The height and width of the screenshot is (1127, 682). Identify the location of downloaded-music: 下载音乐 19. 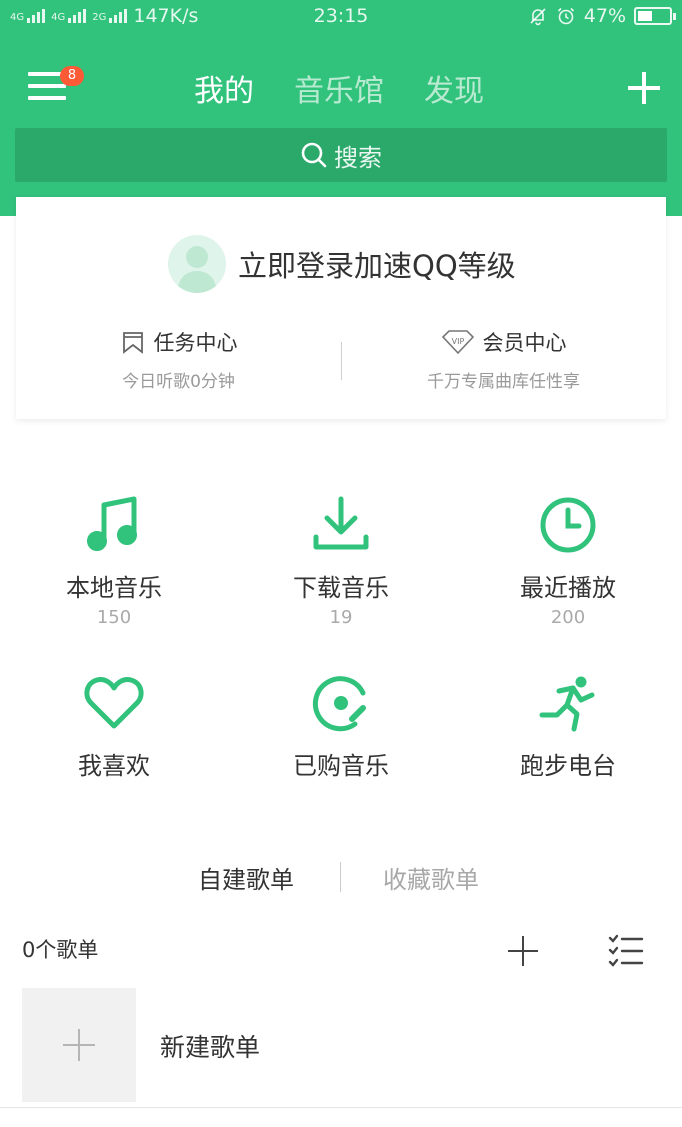
(341, 561).